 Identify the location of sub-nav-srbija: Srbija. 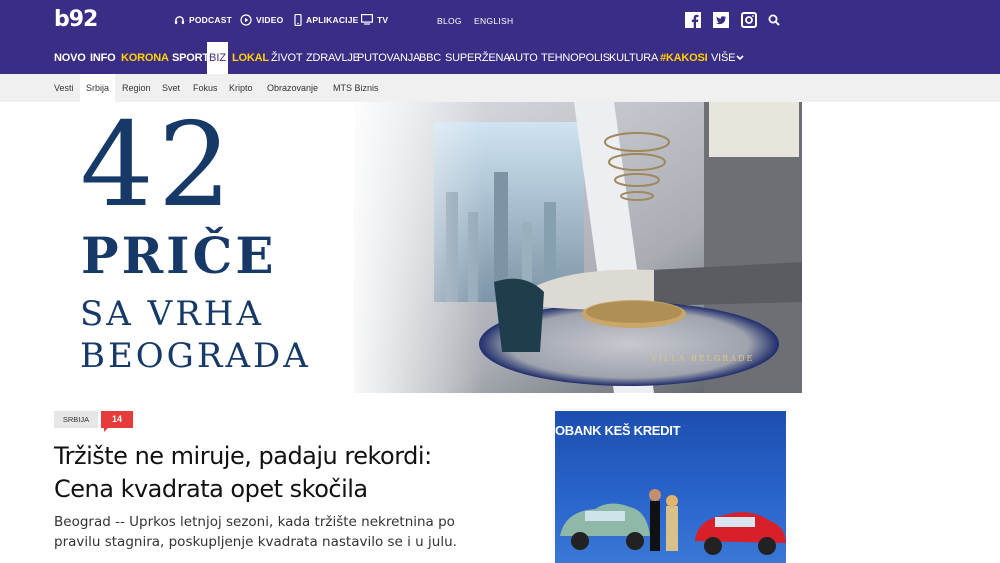
(97, 88).